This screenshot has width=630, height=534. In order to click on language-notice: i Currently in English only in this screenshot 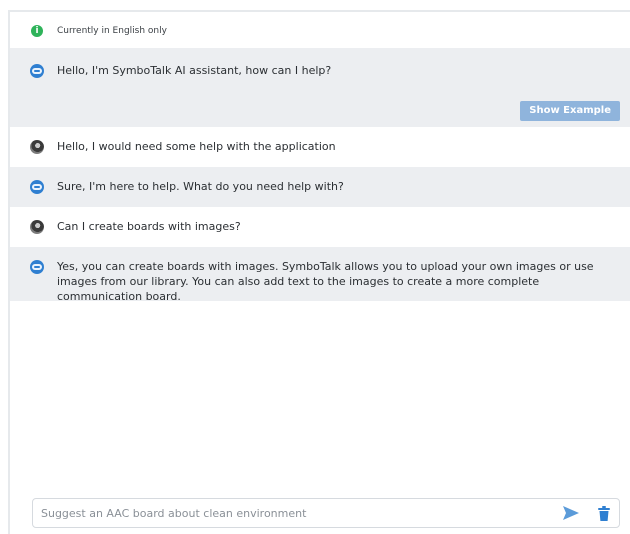, I will do `click(320, 31)`.